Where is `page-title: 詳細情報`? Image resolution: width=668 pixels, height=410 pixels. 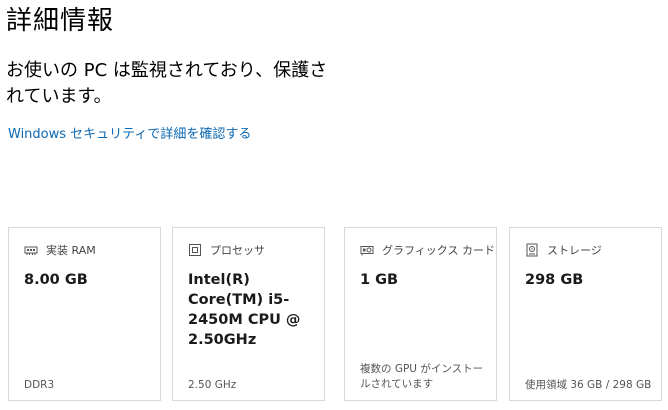 page-title: 詳細情報 is located at coordinates (60, 21).